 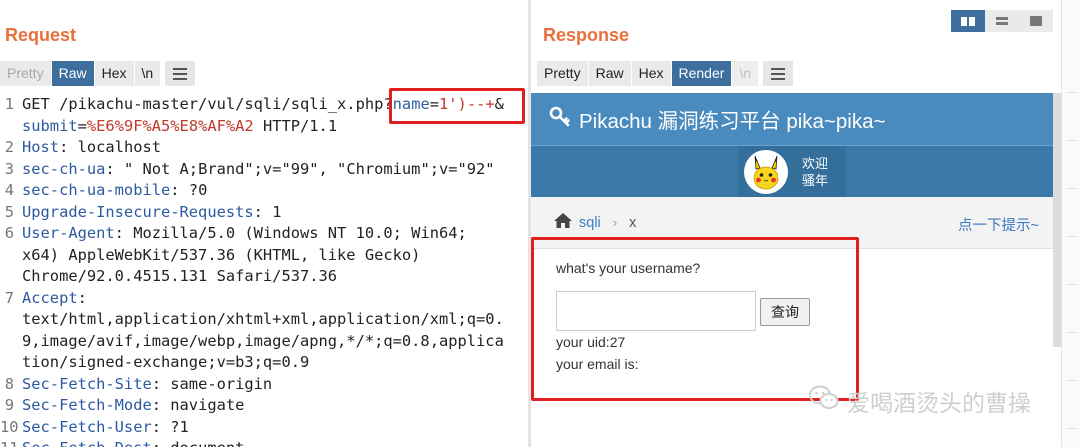 I want to click on code-text: : ?0, so click(x=189, y=190).